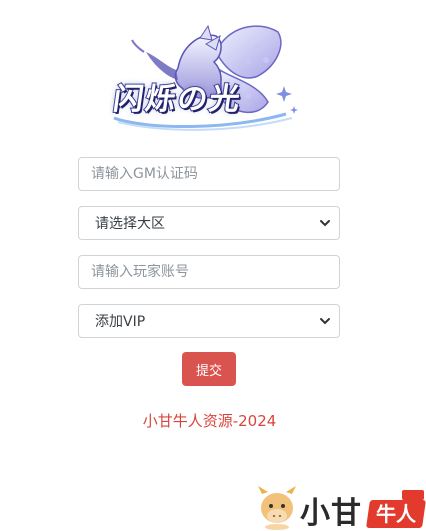  I want to click on logo-title: 闪烁の光, so click(177, 99).